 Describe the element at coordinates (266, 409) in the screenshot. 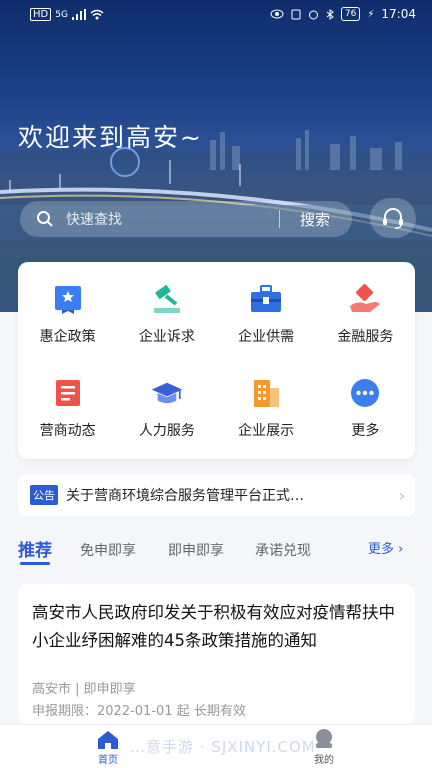

I see `service-showcase: 企业展示` at that location.